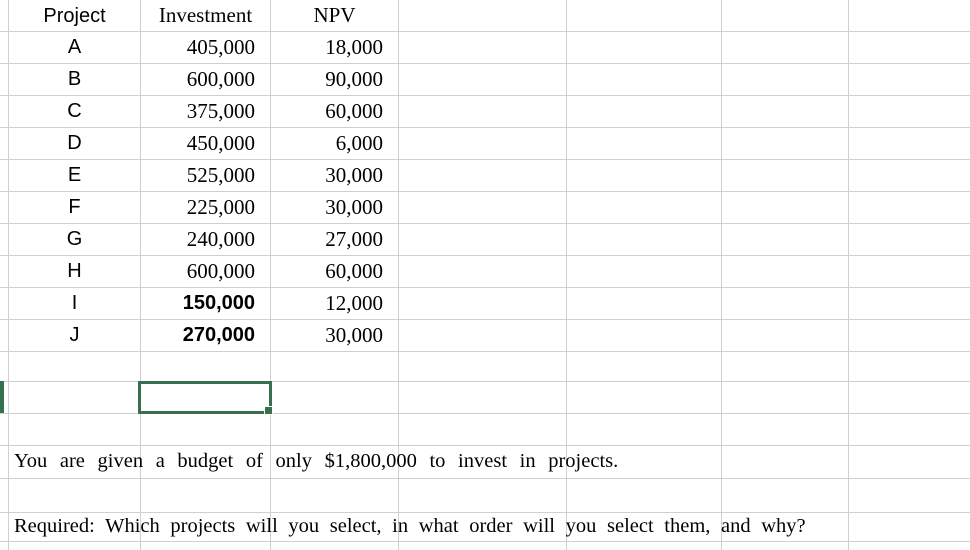 This screenshot has width=970, height=550. Describe the element at coordinates (74, 335) in the screenshot. I see `table-cell-project: J` at that location.